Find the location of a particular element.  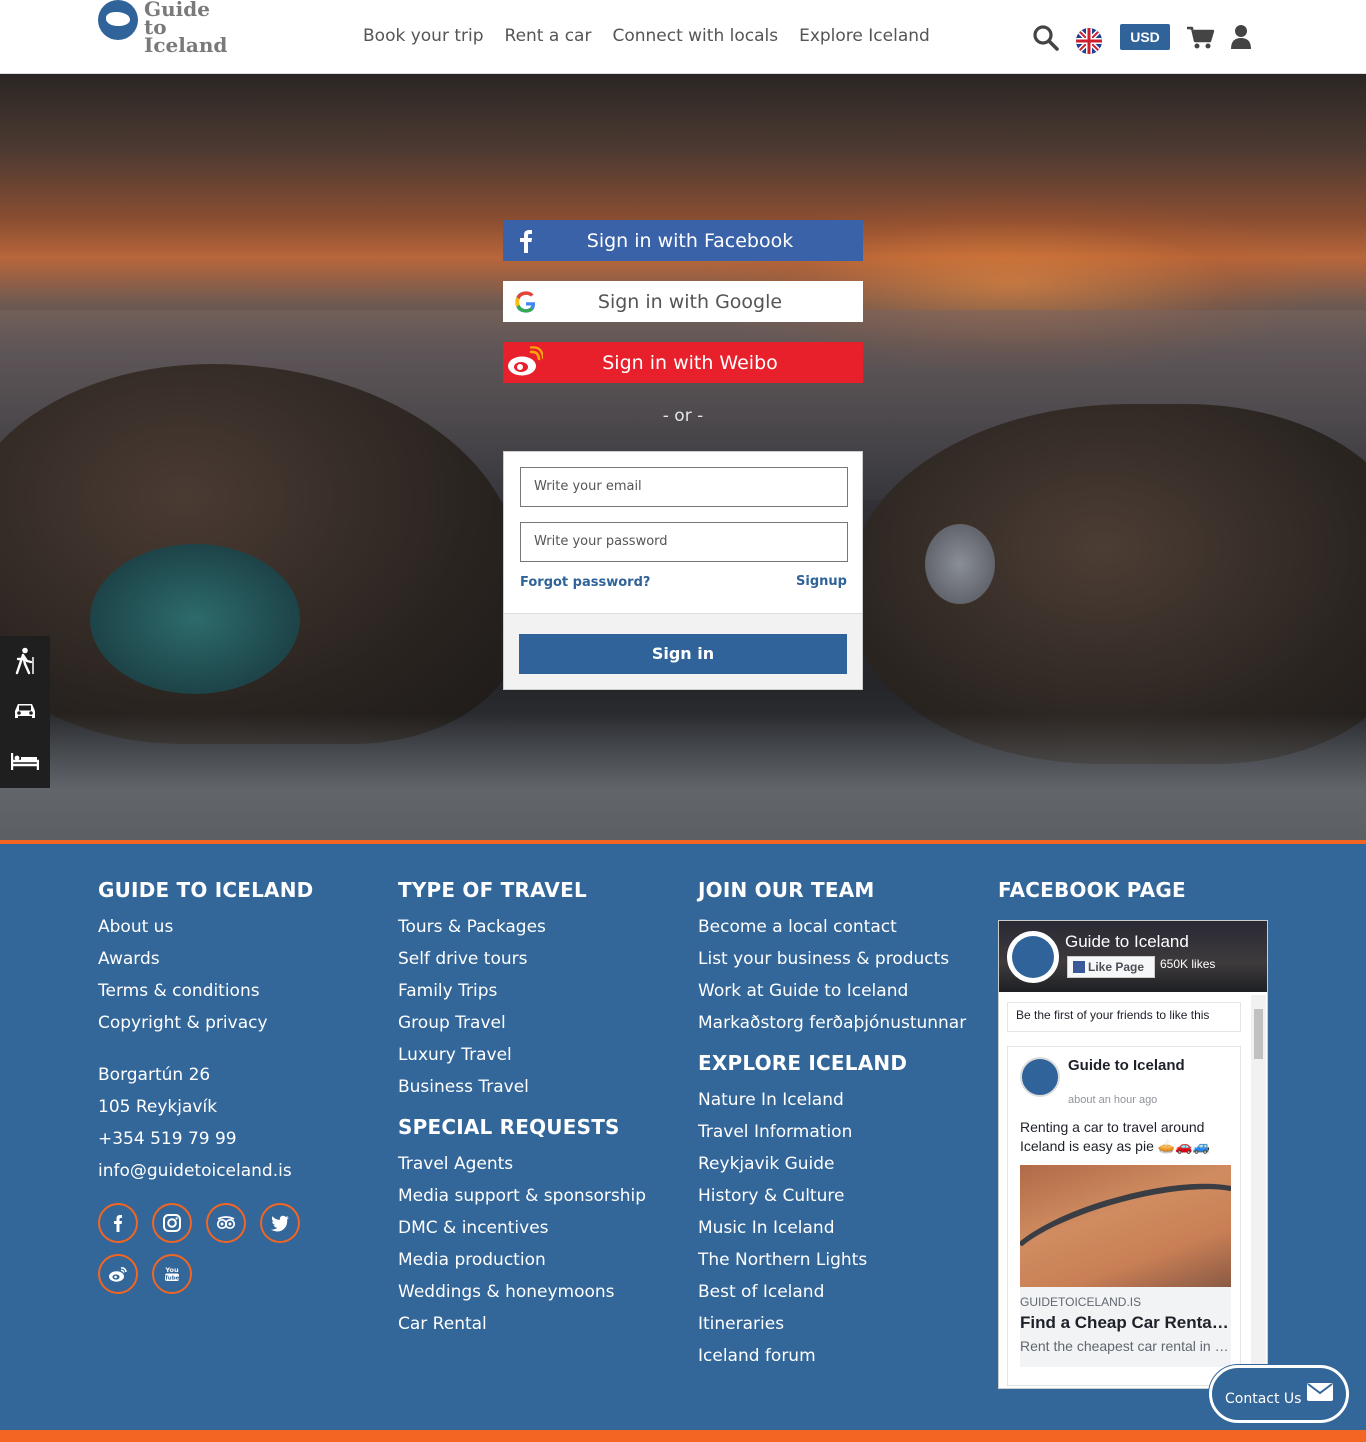

arch-hole-right is located at coordinates (960, 564).